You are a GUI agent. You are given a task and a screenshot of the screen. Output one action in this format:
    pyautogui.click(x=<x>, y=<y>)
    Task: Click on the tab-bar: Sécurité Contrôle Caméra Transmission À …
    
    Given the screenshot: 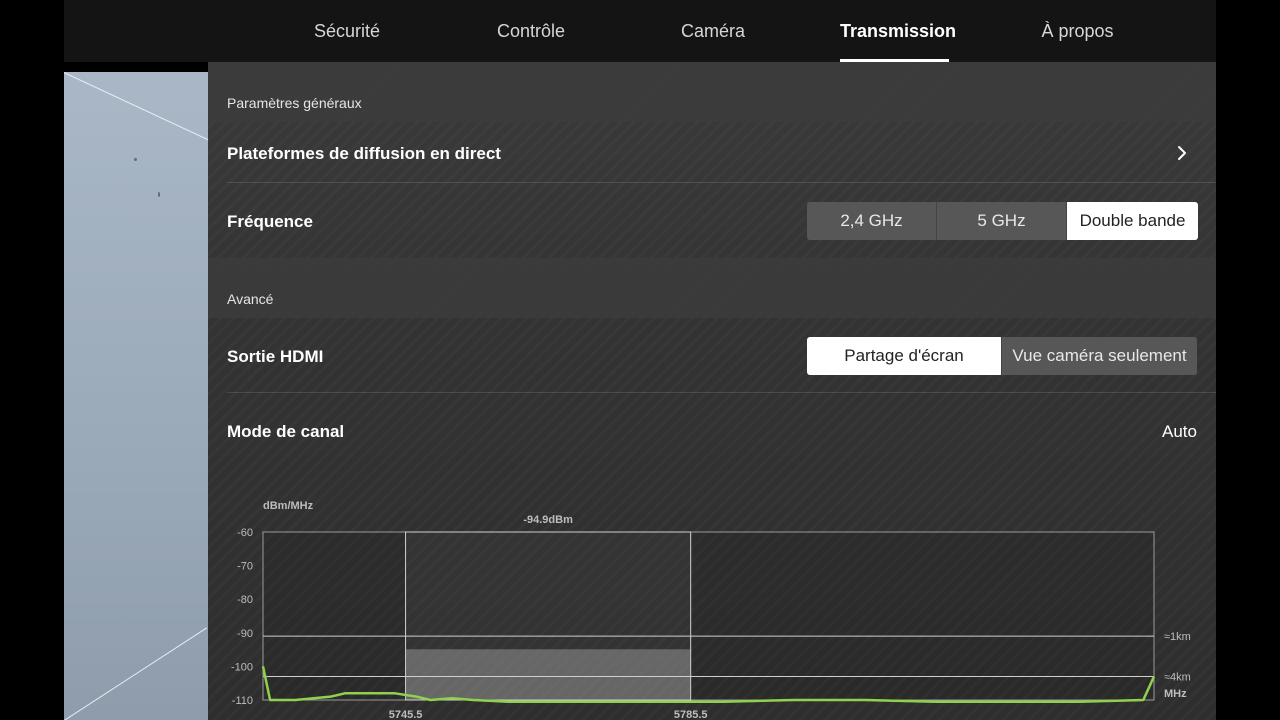 What is the action you would take?
    pyautogui.click(x=640, y=31)
    